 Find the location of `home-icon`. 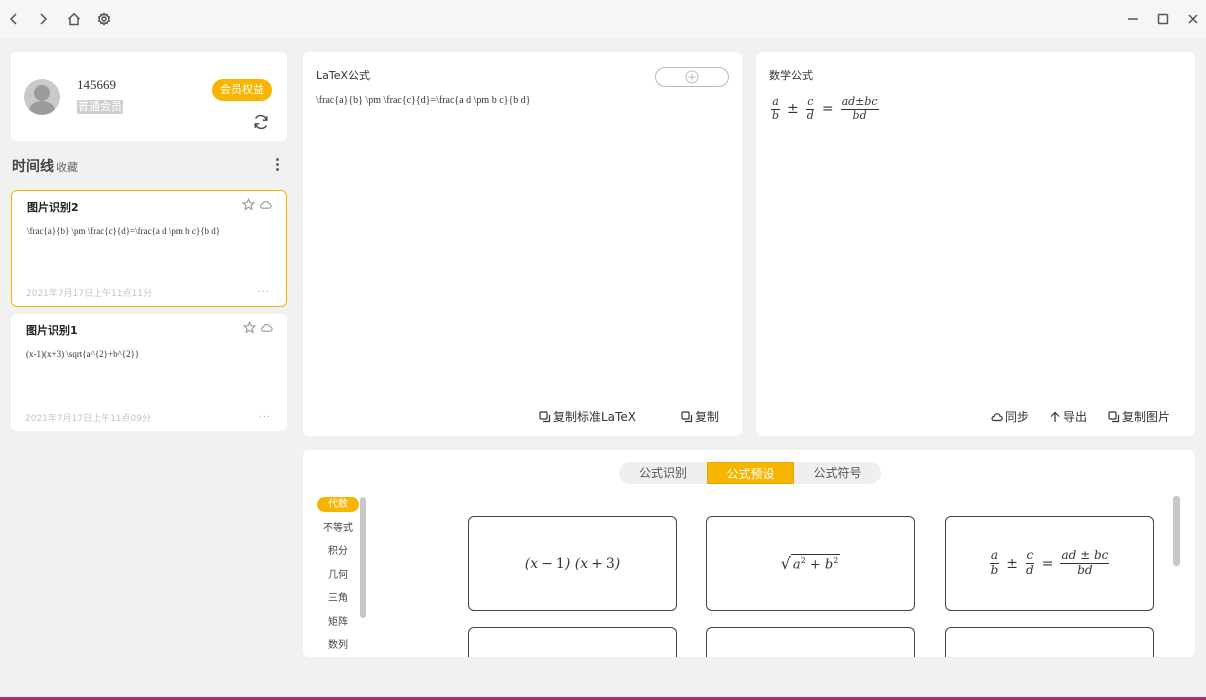

home-icon is located at coordinates (74, 19).